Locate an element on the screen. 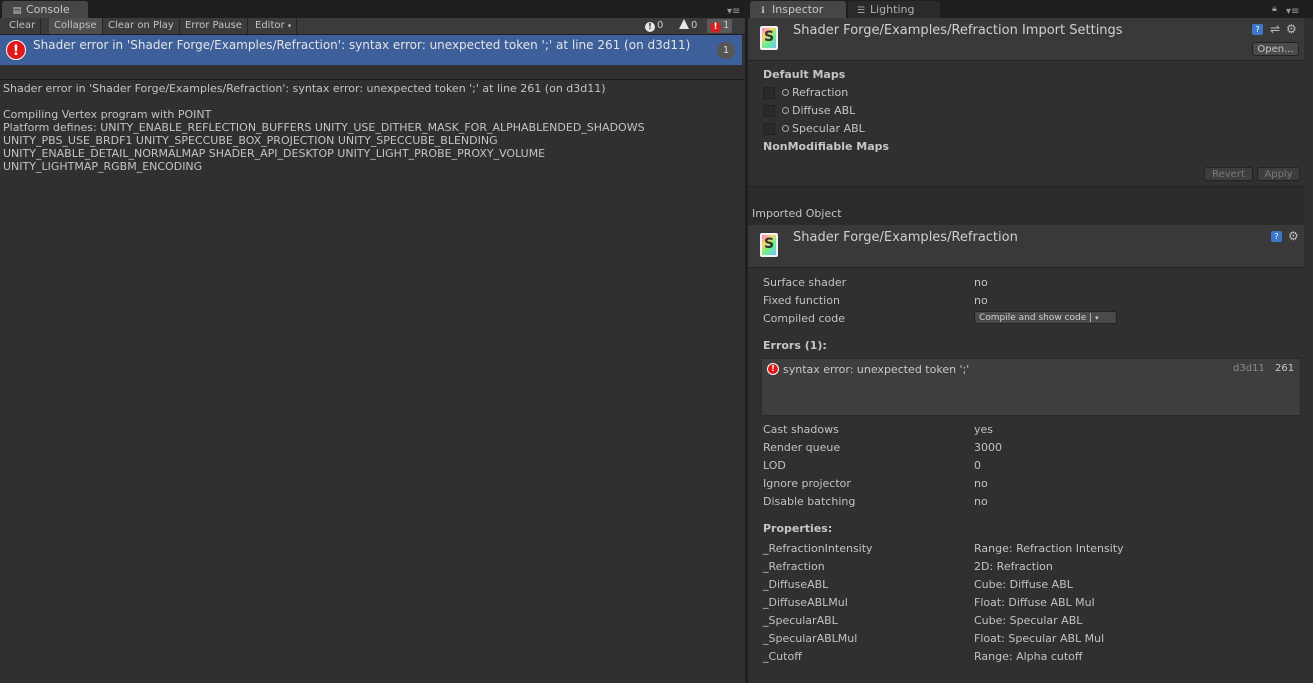 The image size is (1313, 683). shader-error-platform: d3d11 is located at coordinates (1249, 368).